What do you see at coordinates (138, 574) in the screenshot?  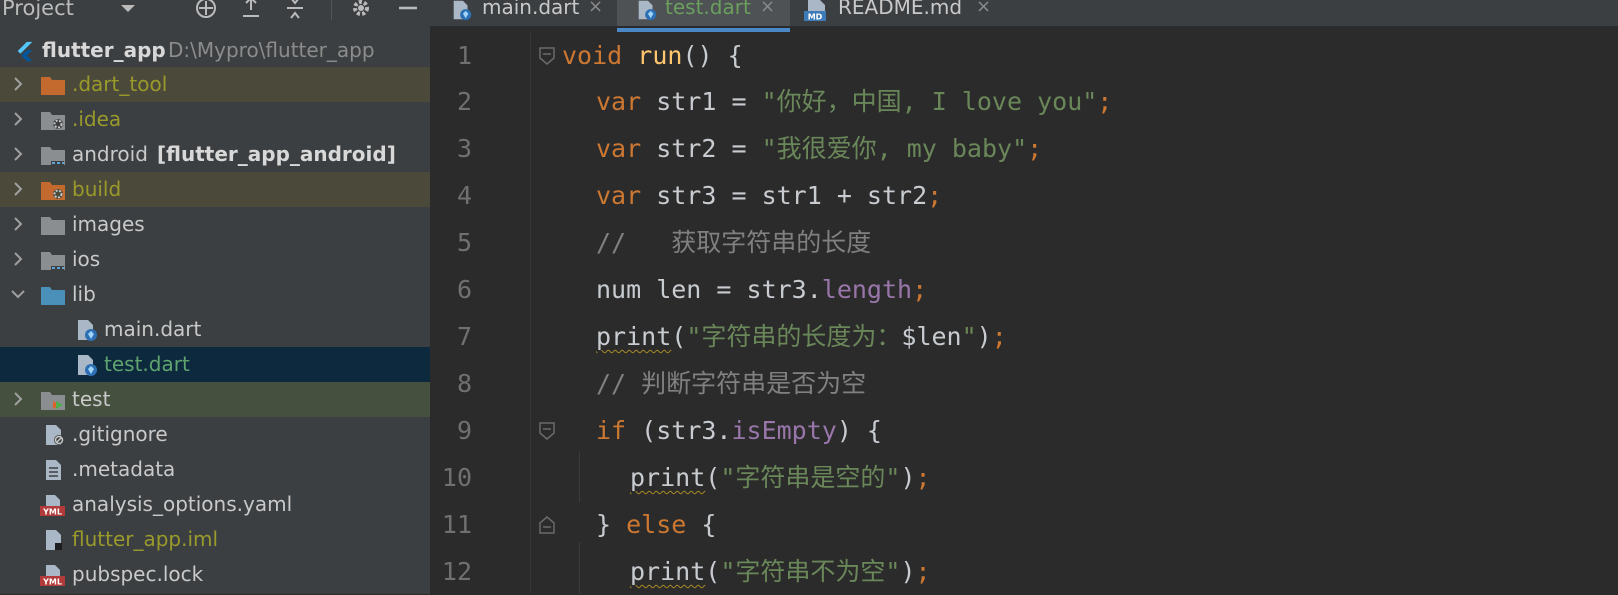 I see `tree-item-label: pubspec.lock` at bounding box center [138, 574].